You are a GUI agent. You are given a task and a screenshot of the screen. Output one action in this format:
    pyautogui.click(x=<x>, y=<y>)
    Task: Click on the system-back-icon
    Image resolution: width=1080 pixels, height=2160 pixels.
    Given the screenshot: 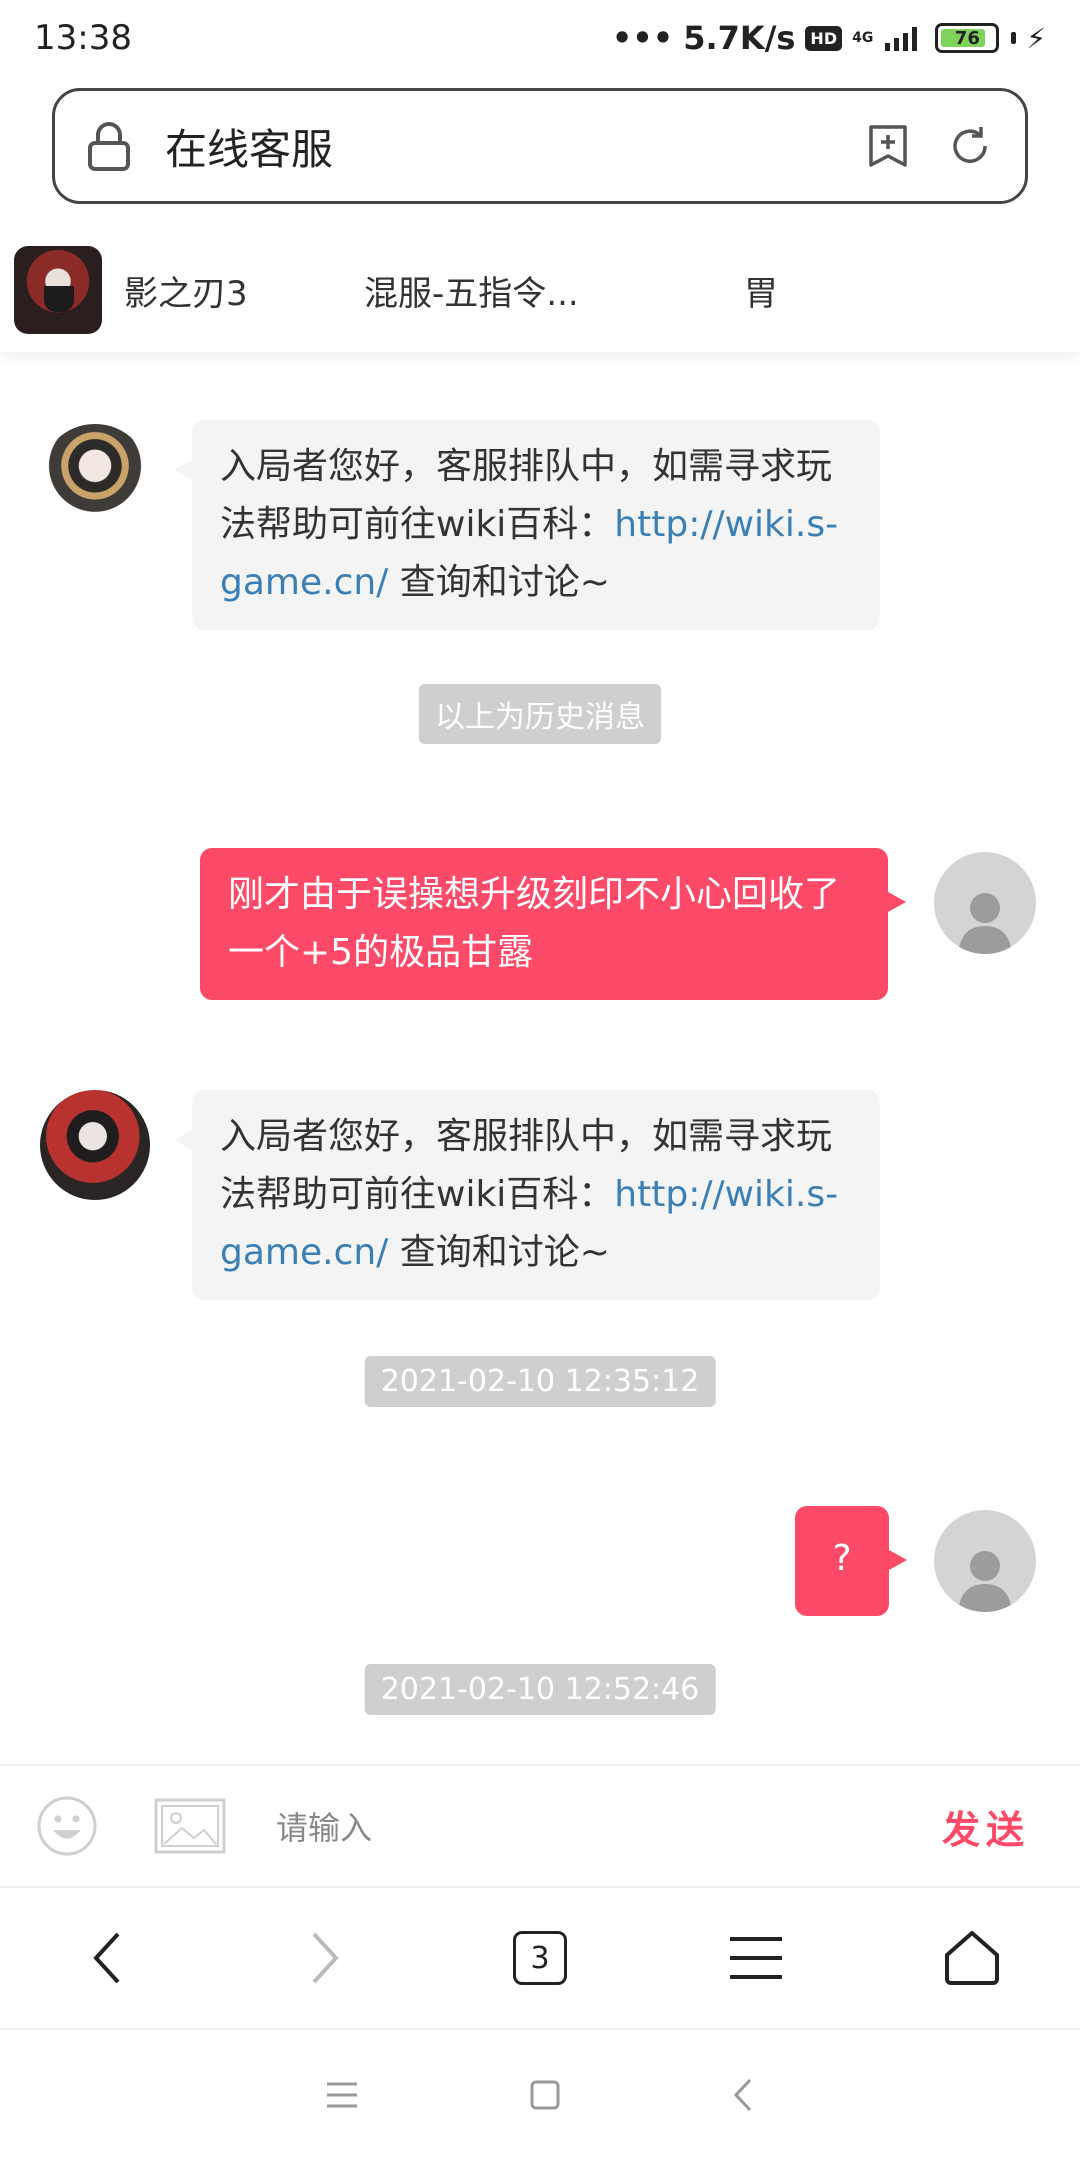 What is the action you would take?
    pyautogui.click(x=743, y=2095)
    